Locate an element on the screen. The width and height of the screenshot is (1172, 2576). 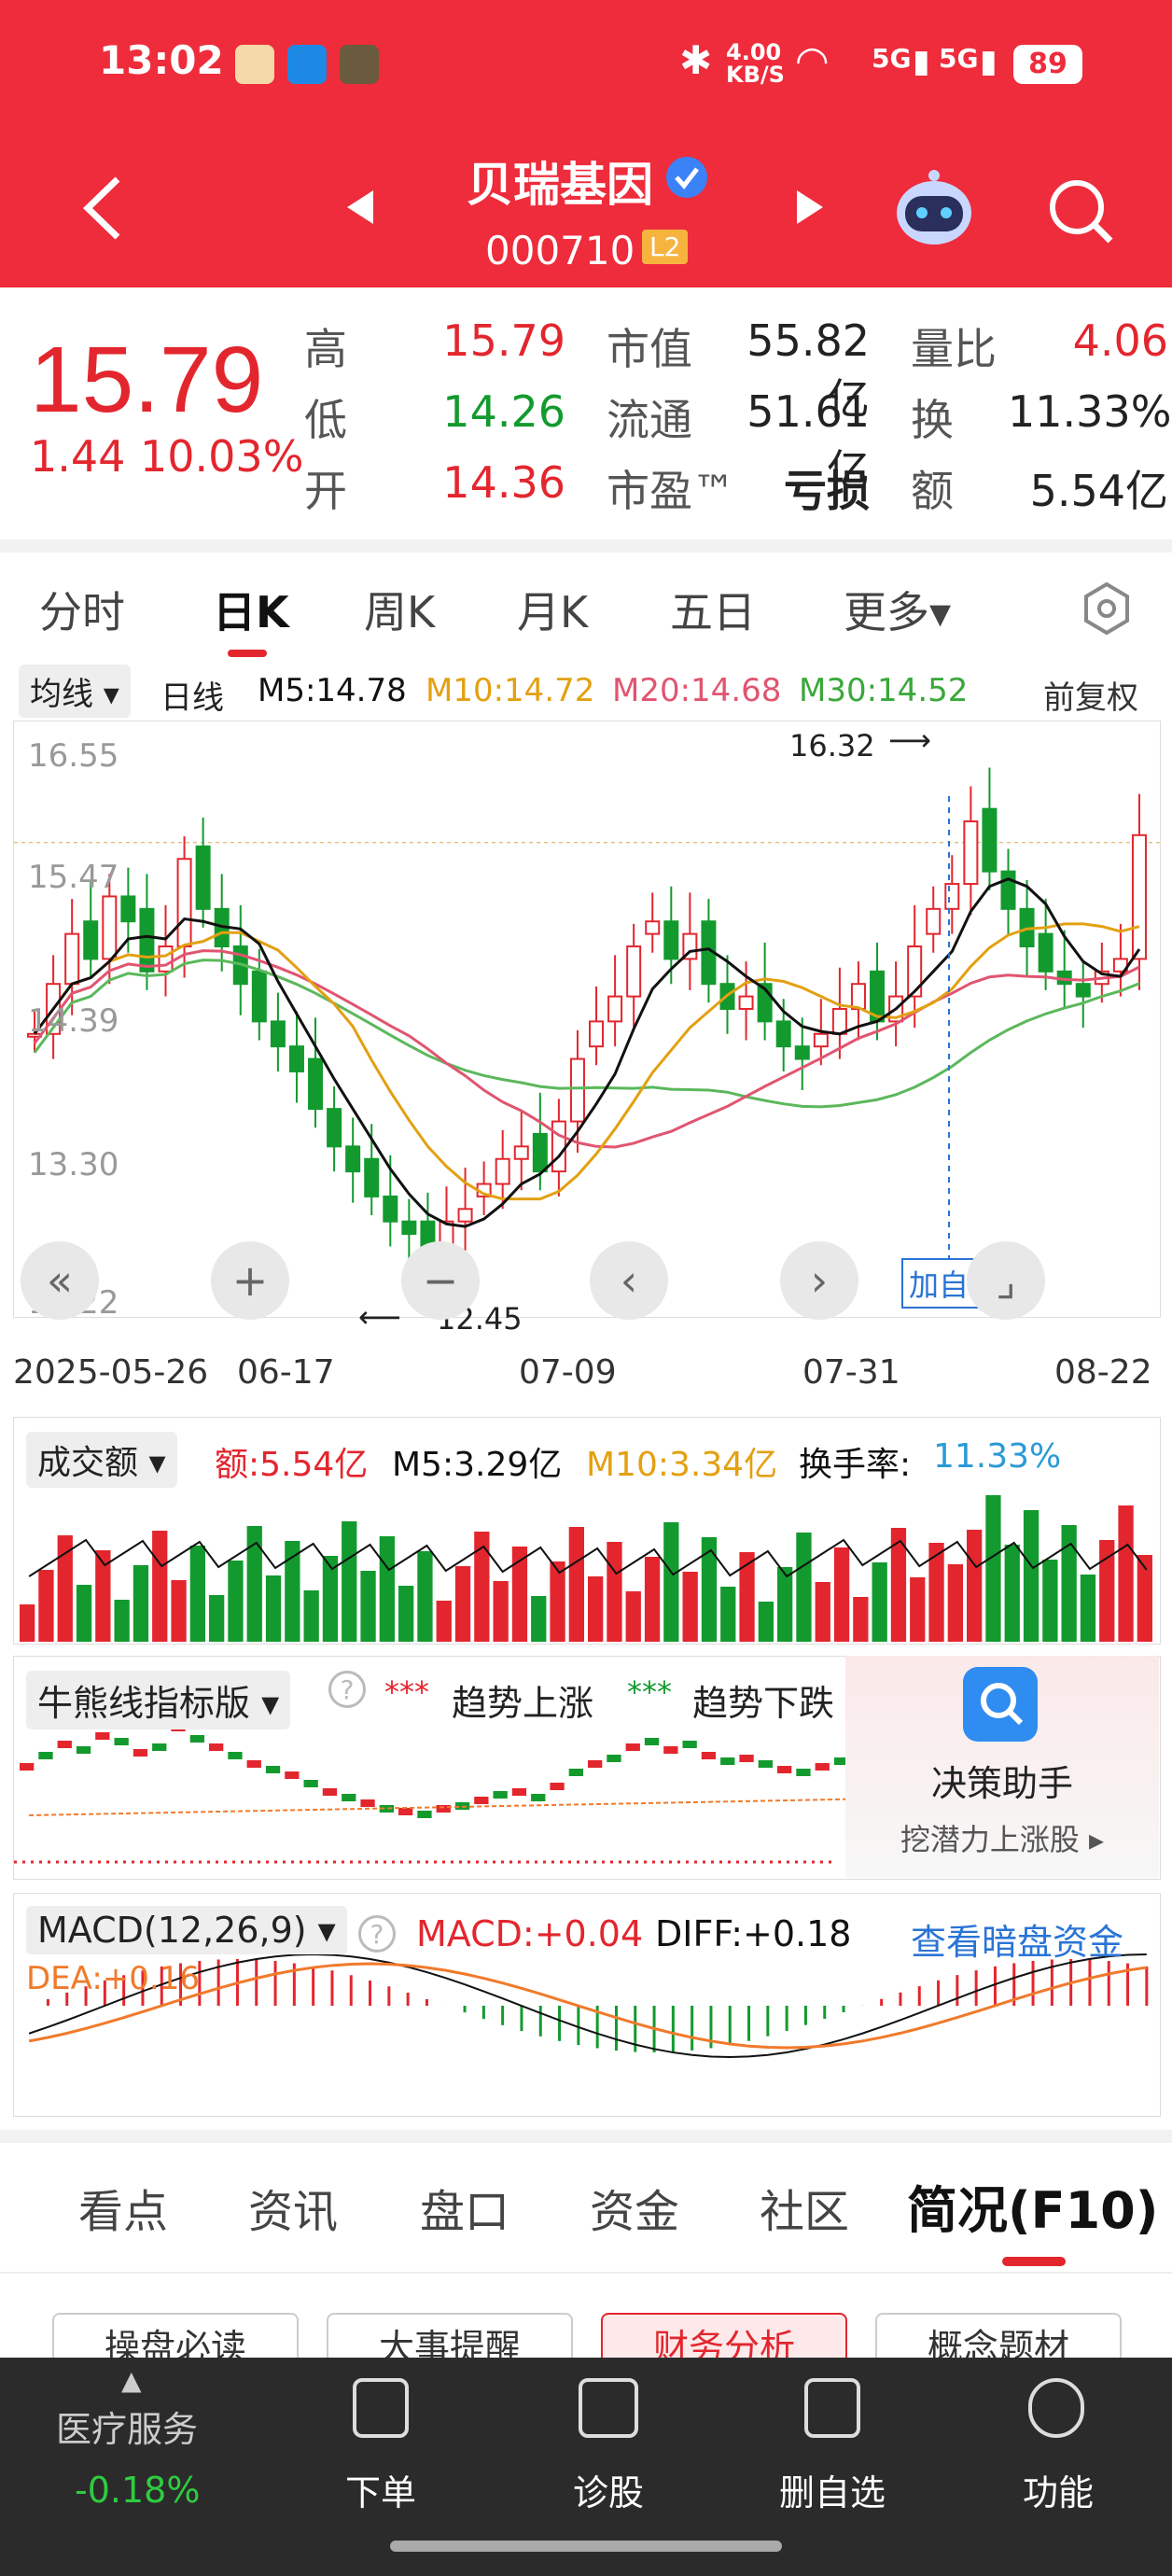
zoom-in-button: + is located at coordinates (250, 1280).